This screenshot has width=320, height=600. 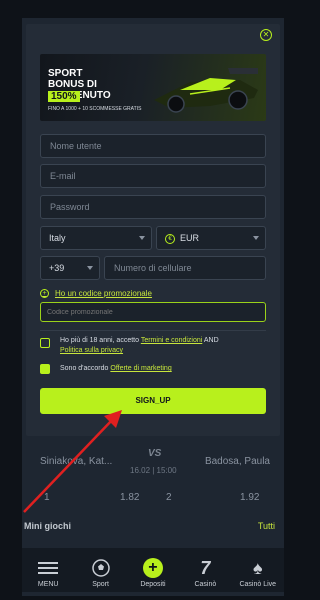 What do you see at coordinates (100, 568) in the screenshot?
I see `soccer-ball-icon` at bounding box center [100, 568].